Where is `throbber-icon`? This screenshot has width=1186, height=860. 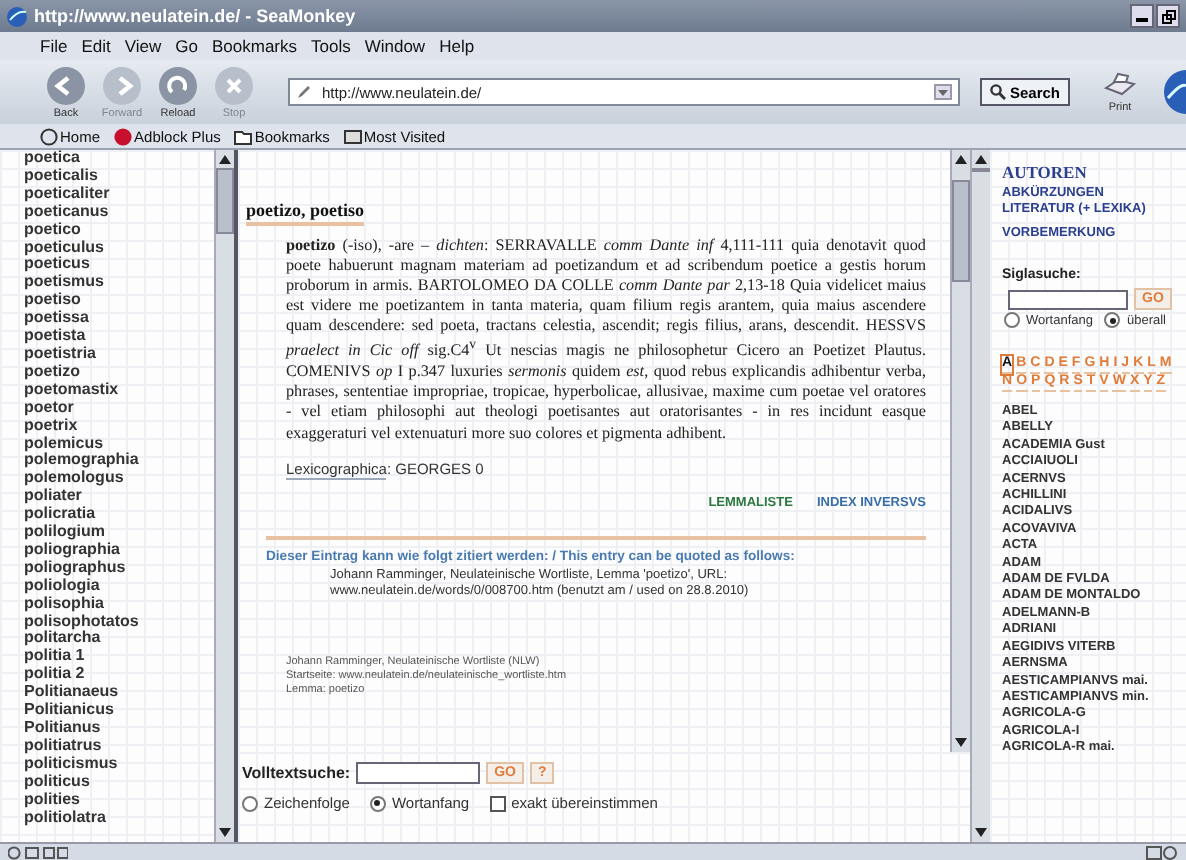 throbber-icon is located at coordinates (1172, 92).